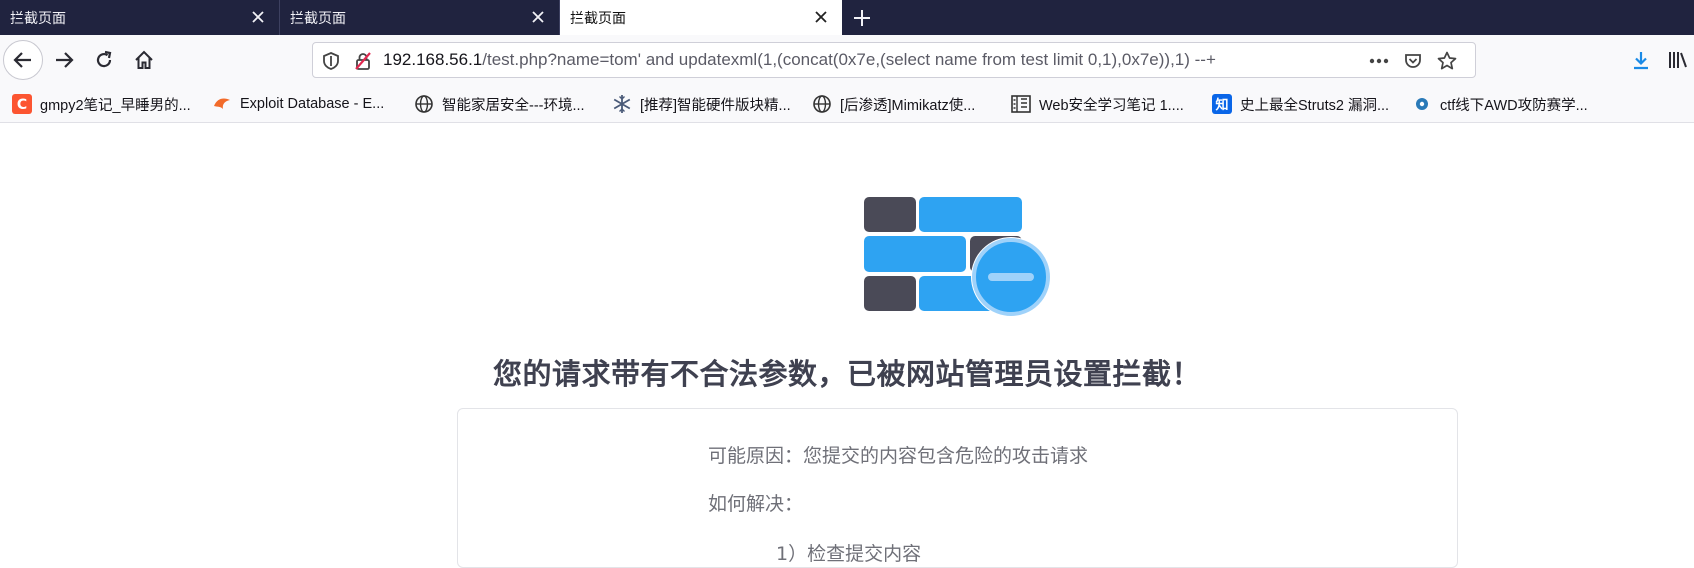 The height and width of the screenshot is (568, 1694). I want to click on shield-icon, so click(331, 61).